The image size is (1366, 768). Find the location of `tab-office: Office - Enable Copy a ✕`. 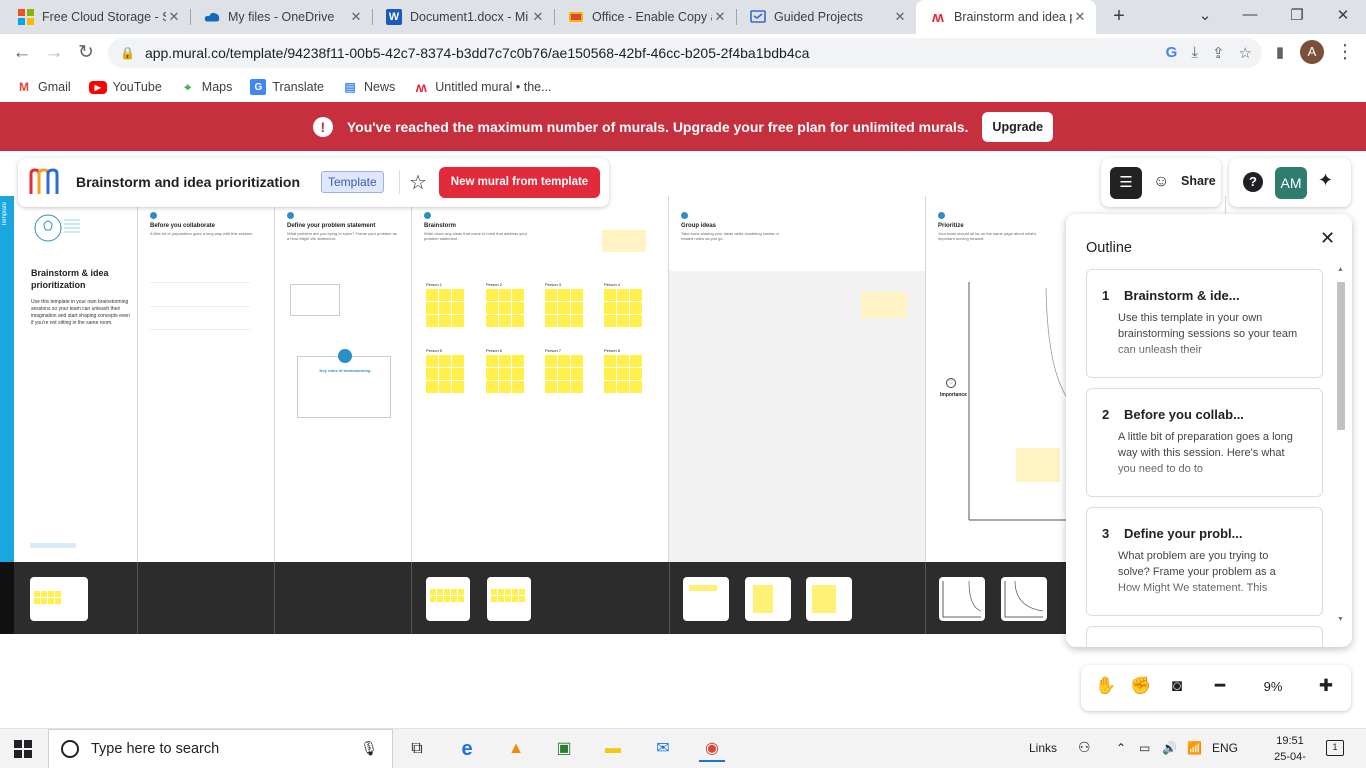

tab-office: Office - Enable Copy a ✕ is located at coordinates (645, 17).